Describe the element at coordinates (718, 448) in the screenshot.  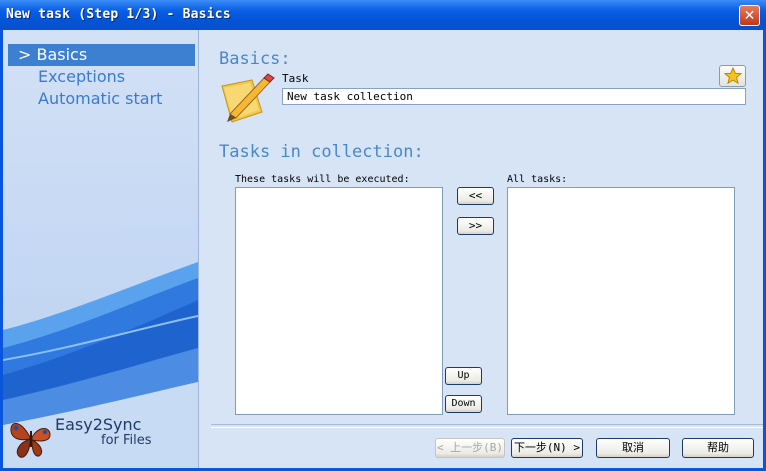
I see `help-button: 帮助` at that location.